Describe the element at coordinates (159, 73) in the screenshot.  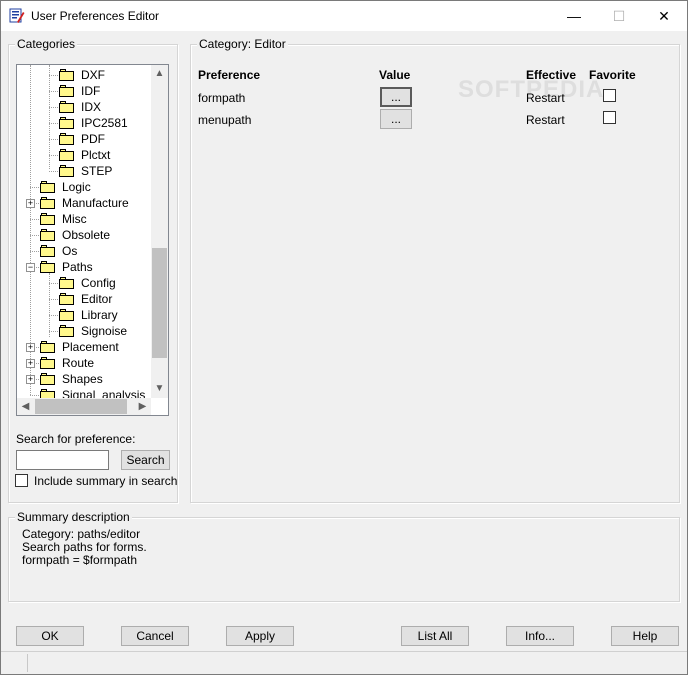
I see `scroll-up-icon: ▲` at that location.